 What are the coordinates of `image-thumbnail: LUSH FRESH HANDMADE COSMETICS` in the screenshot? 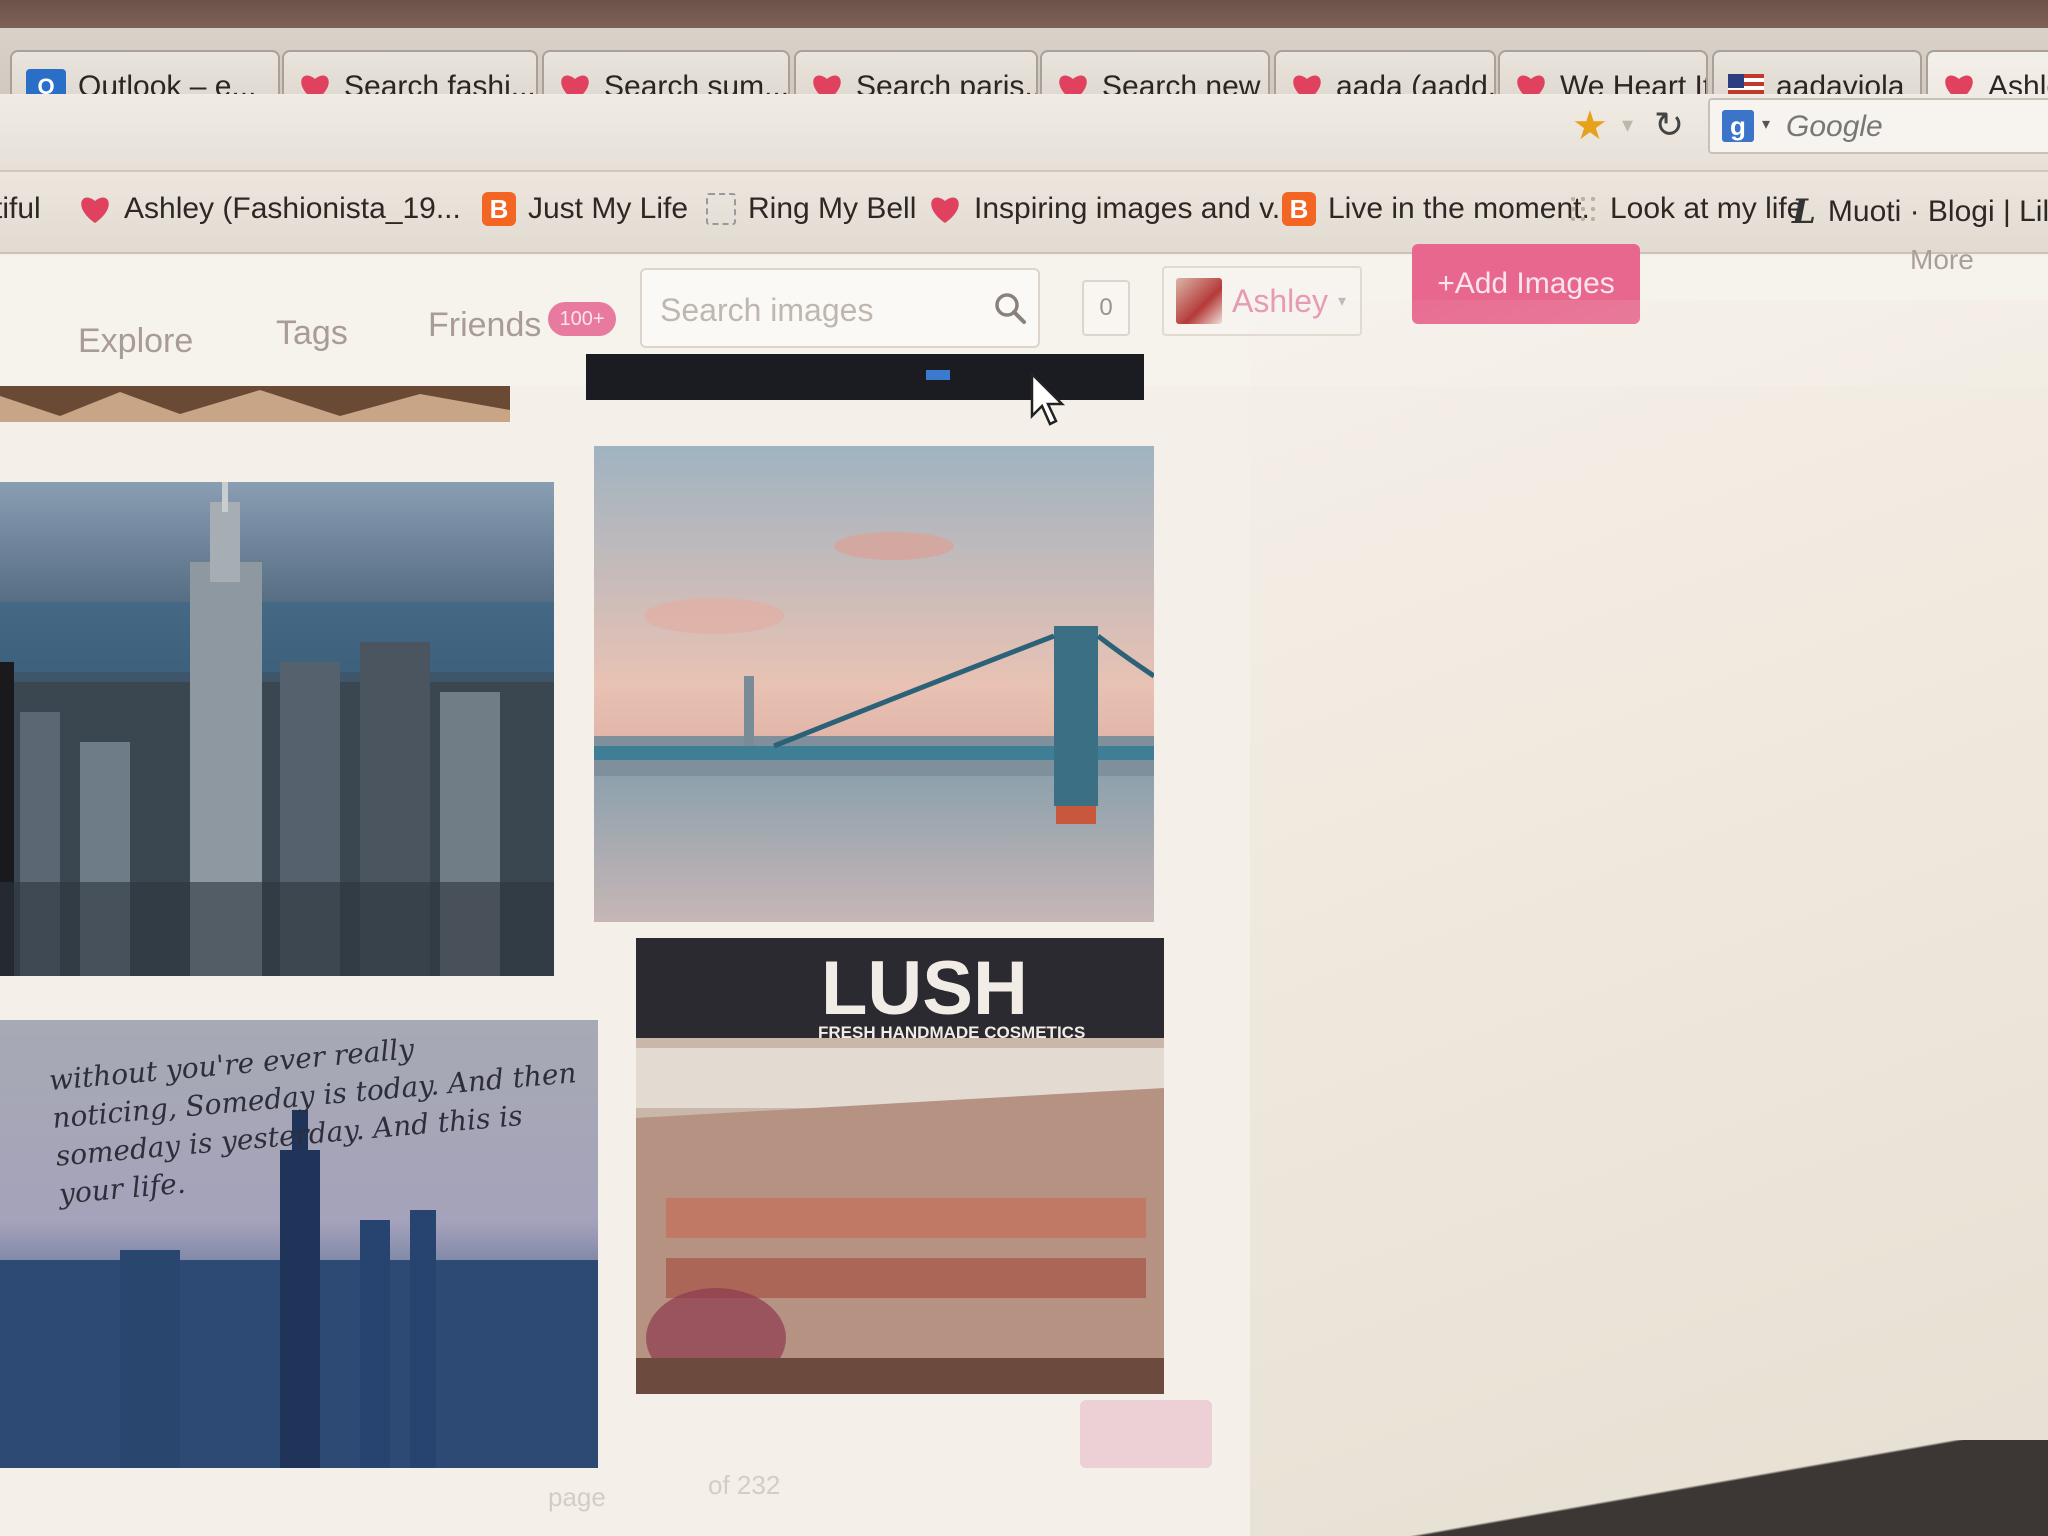 It's located at (900, 1166).